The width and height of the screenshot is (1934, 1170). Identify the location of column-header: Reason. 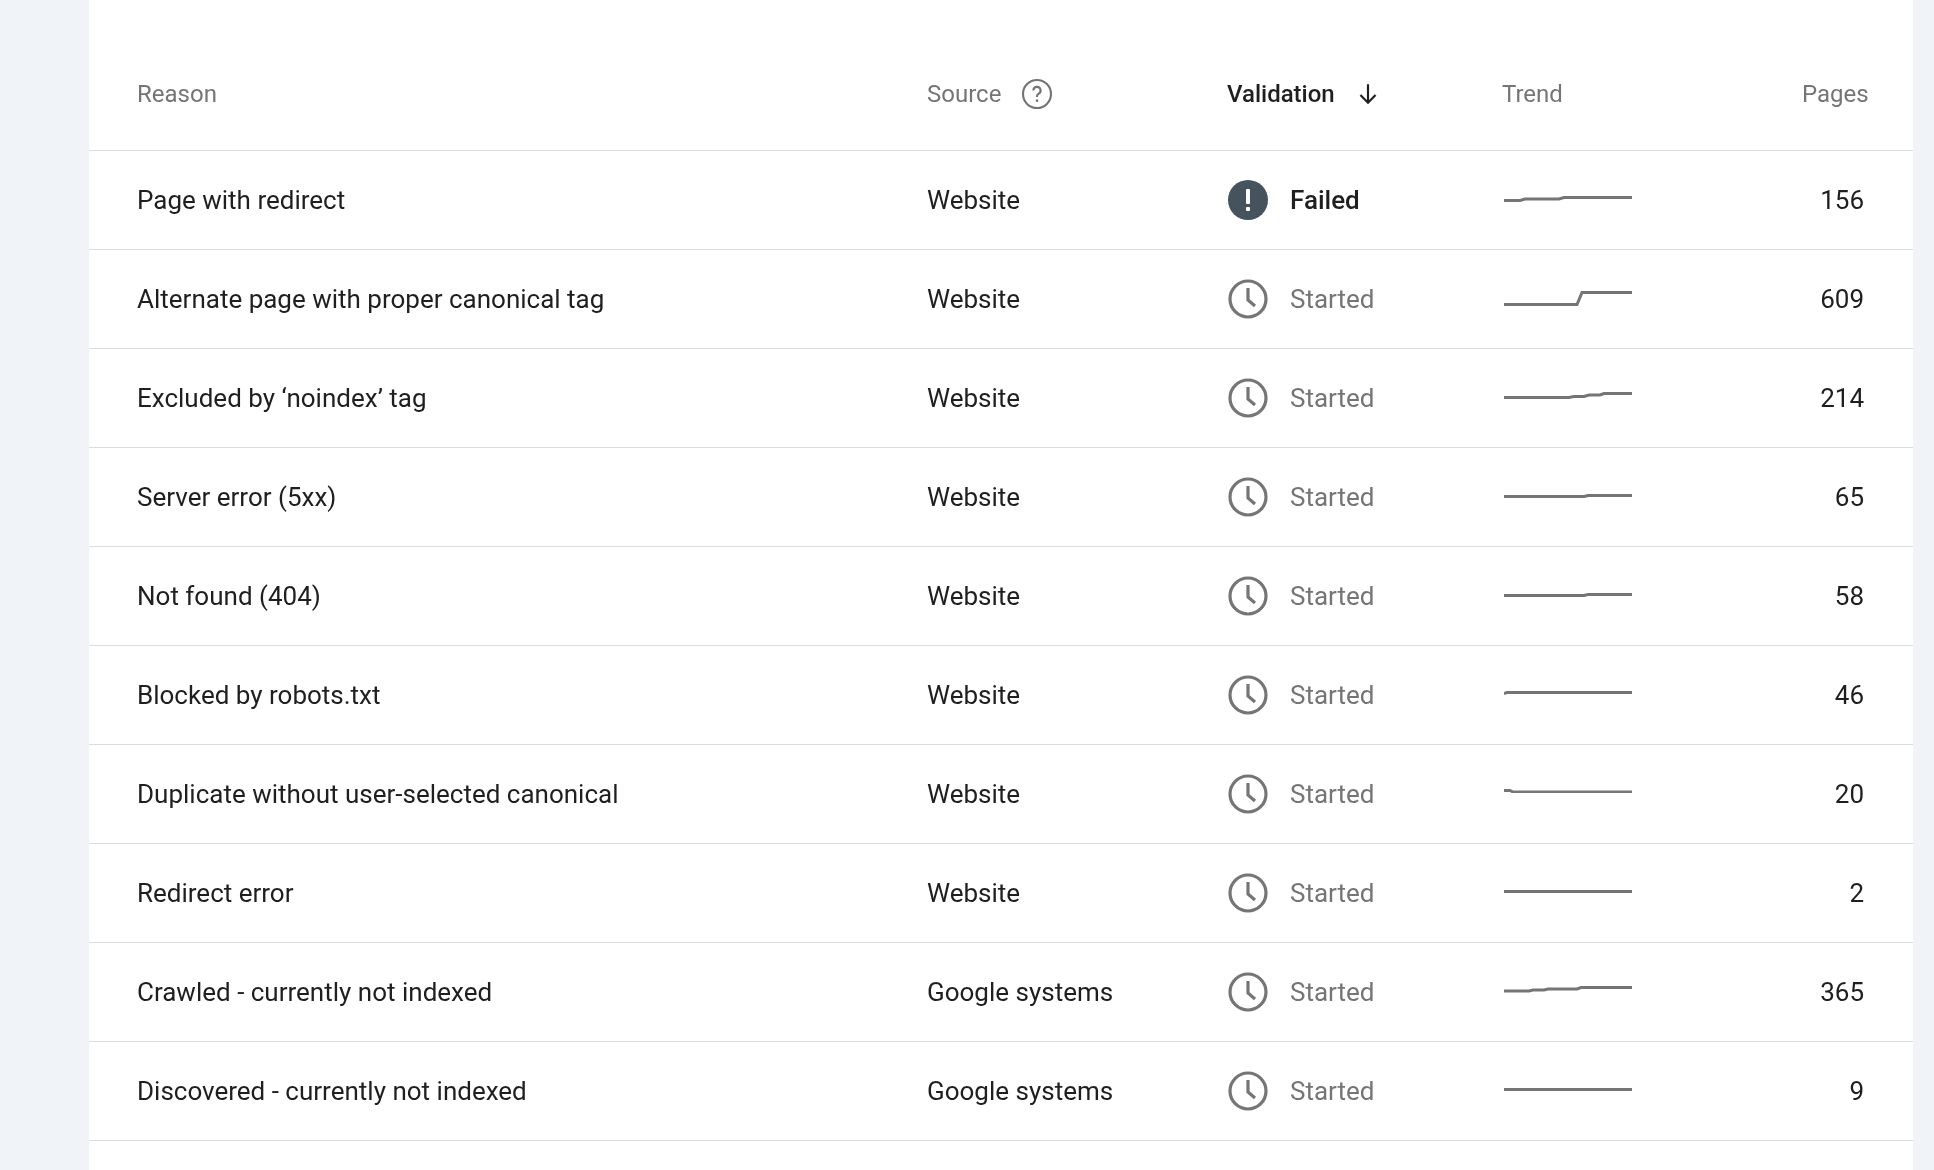
(177, 93).